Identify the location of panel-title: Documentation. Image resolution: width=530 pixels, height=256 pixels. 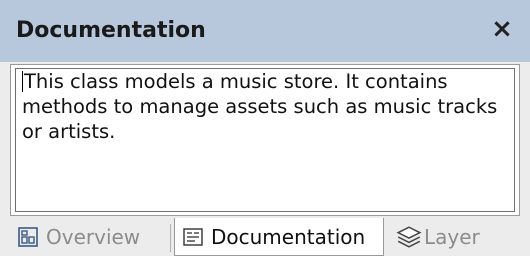
(111, 30).